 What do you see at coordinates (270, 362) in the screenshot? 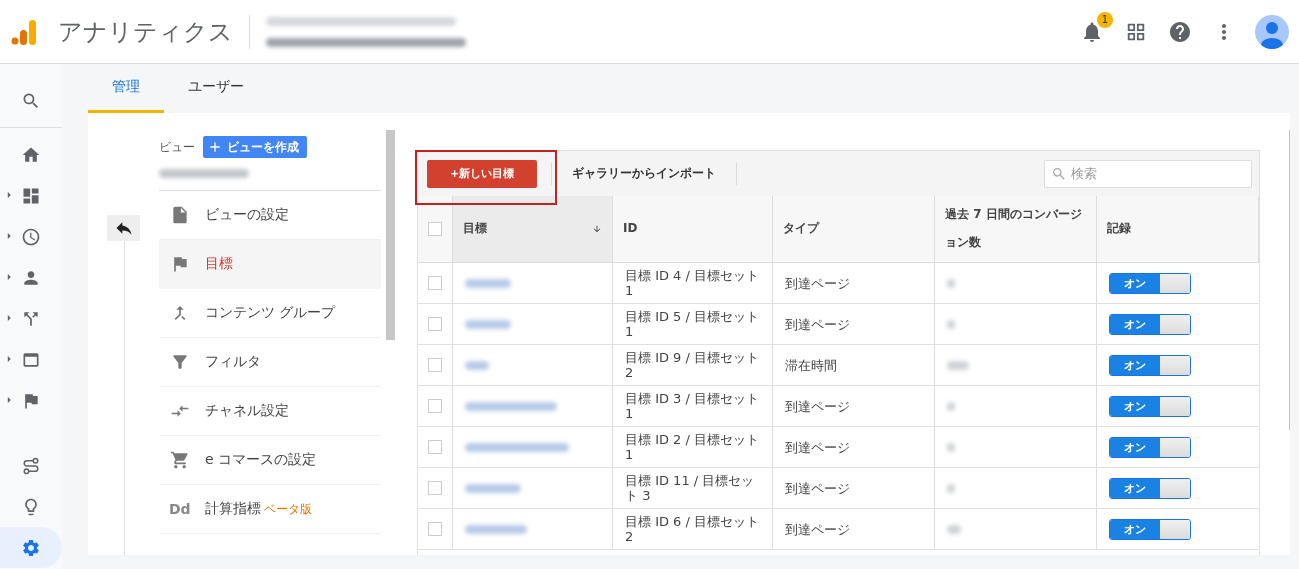
I see `settings-menu-item: フィルタ` at bounding box center [270, 362].